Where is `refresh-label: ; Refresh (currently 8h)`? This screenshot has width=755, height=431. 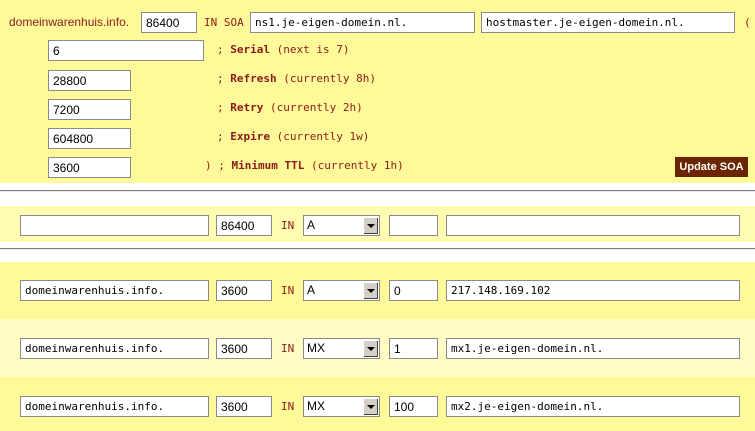
refresh-label: ; Refresh (currently 8h) is located at coordinates (296, 78).